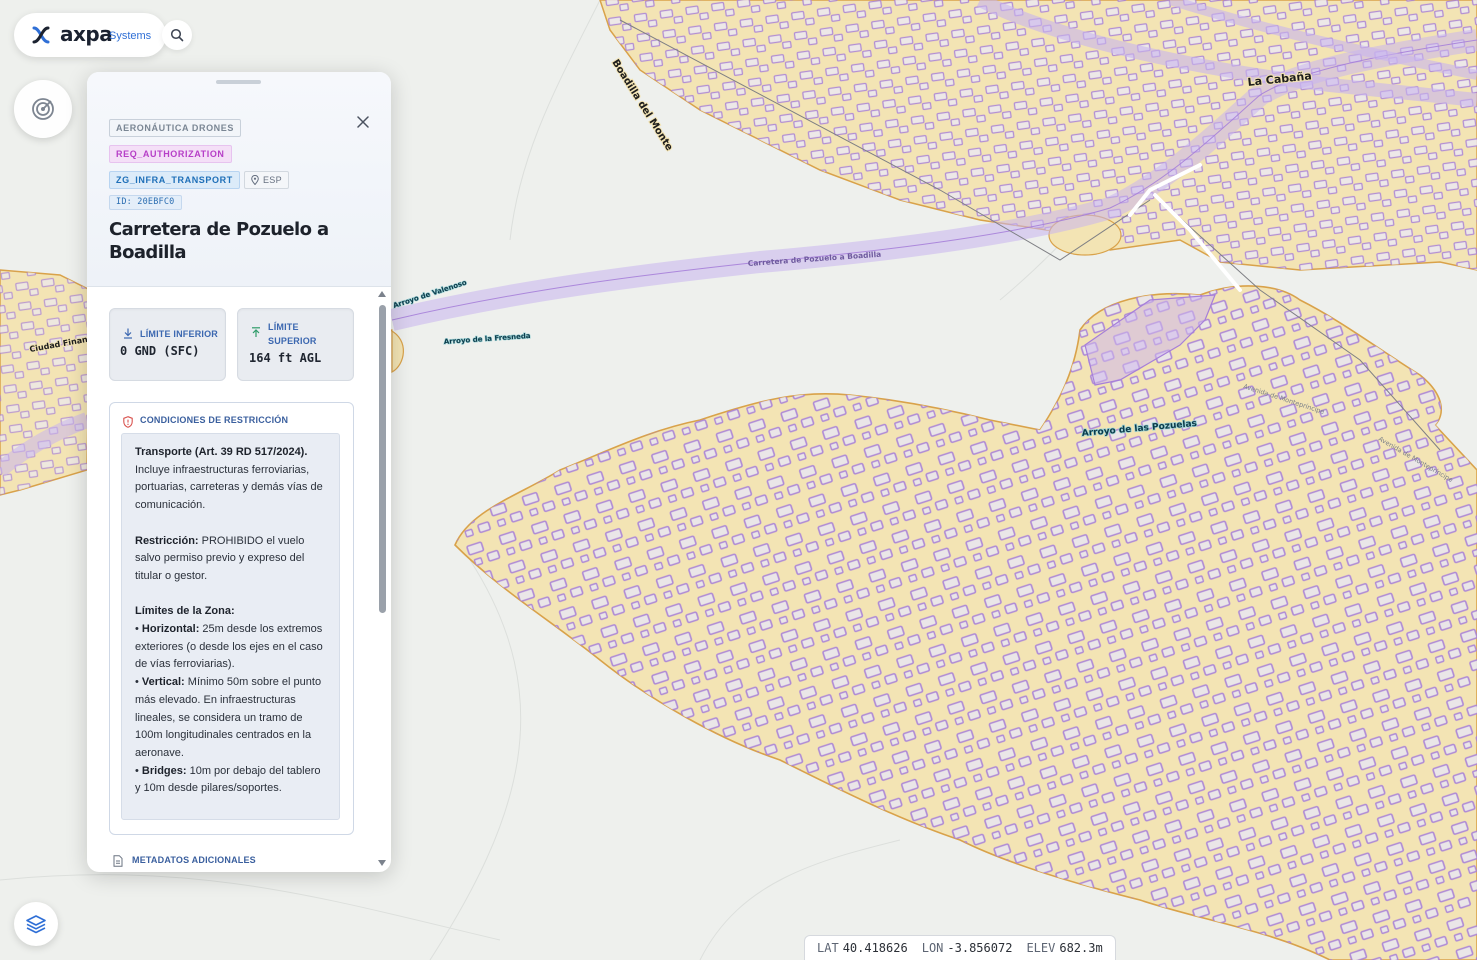  I want to click on radar-button, so click(43, 109).